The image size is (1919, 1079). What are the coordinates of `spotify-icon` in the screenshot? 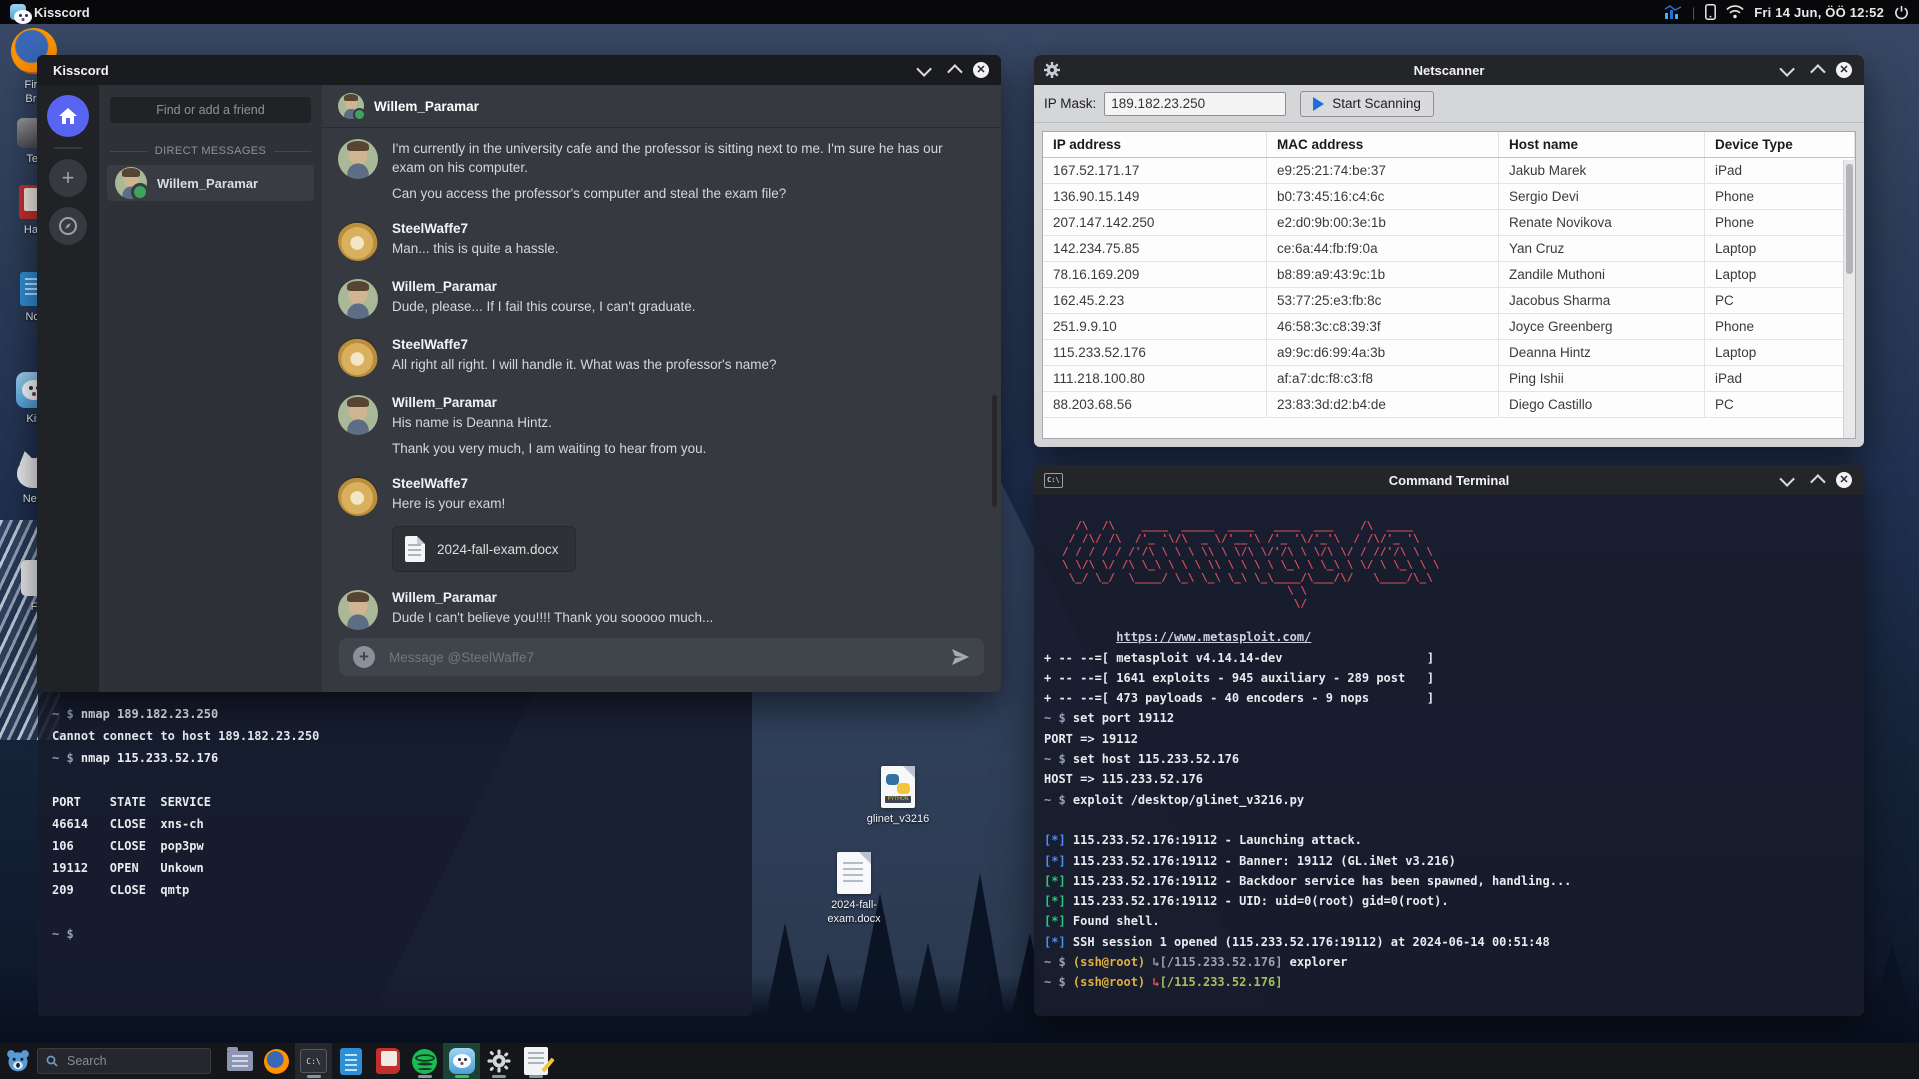 It's located at (424, 1061).